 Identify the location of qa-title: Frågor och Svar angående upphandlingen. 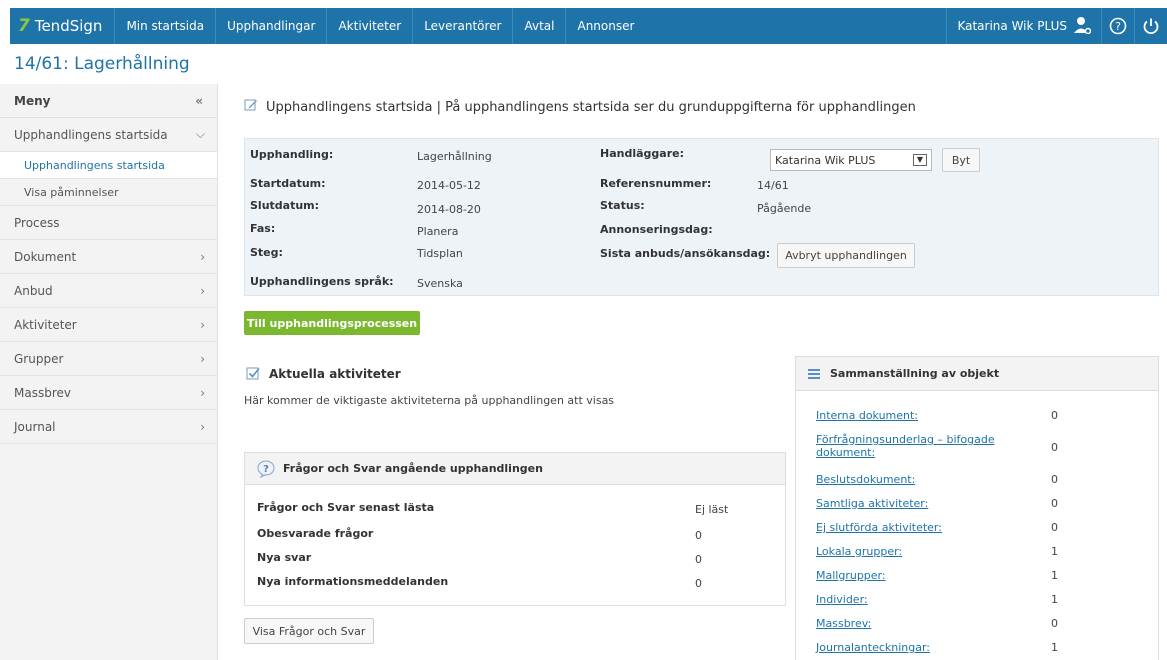
(413, 468).